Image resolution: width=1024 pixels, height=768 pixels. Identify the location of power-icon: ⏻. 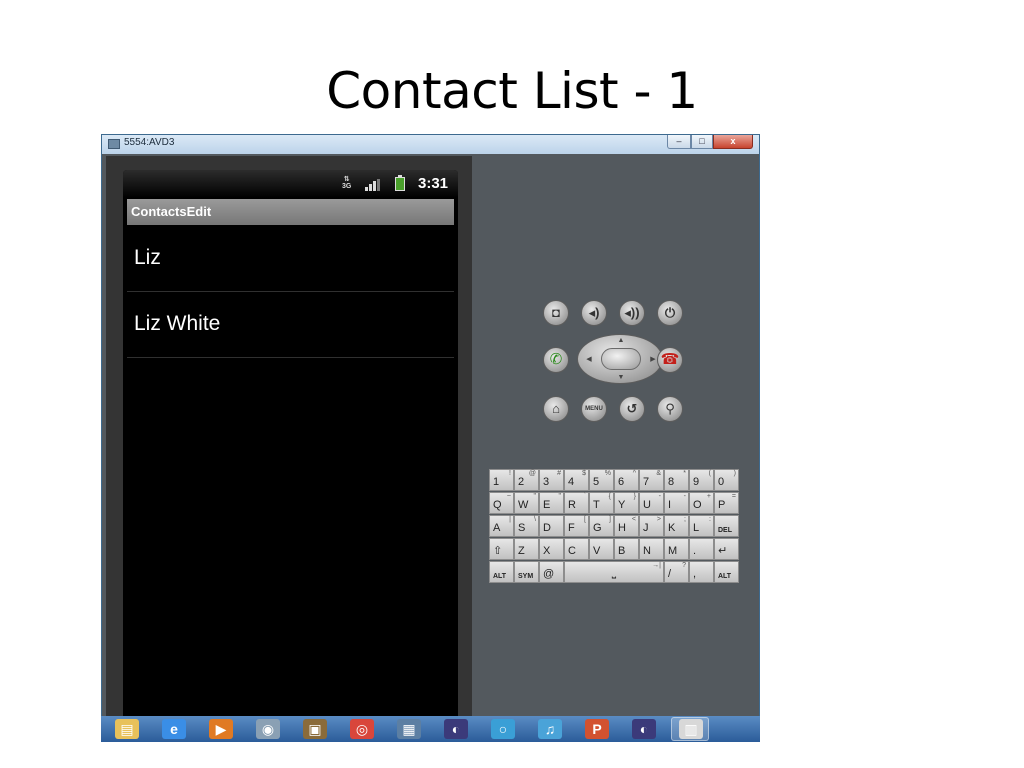
(670, 312).